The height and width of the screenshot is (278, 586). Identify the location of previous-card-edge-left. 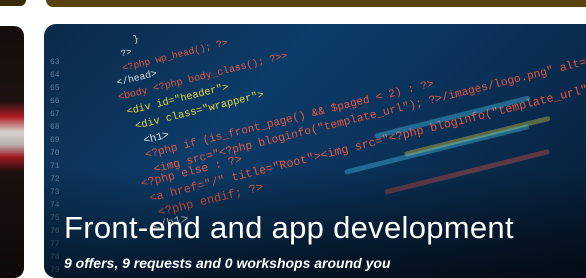
(13, 3).